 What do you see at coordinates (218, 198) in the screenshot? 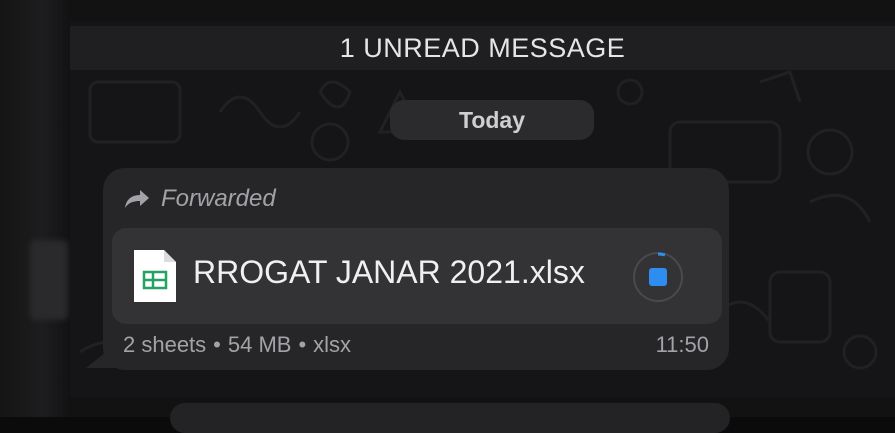
I see `forwarded-label: Forwarded` at bounding box center [218, 198].